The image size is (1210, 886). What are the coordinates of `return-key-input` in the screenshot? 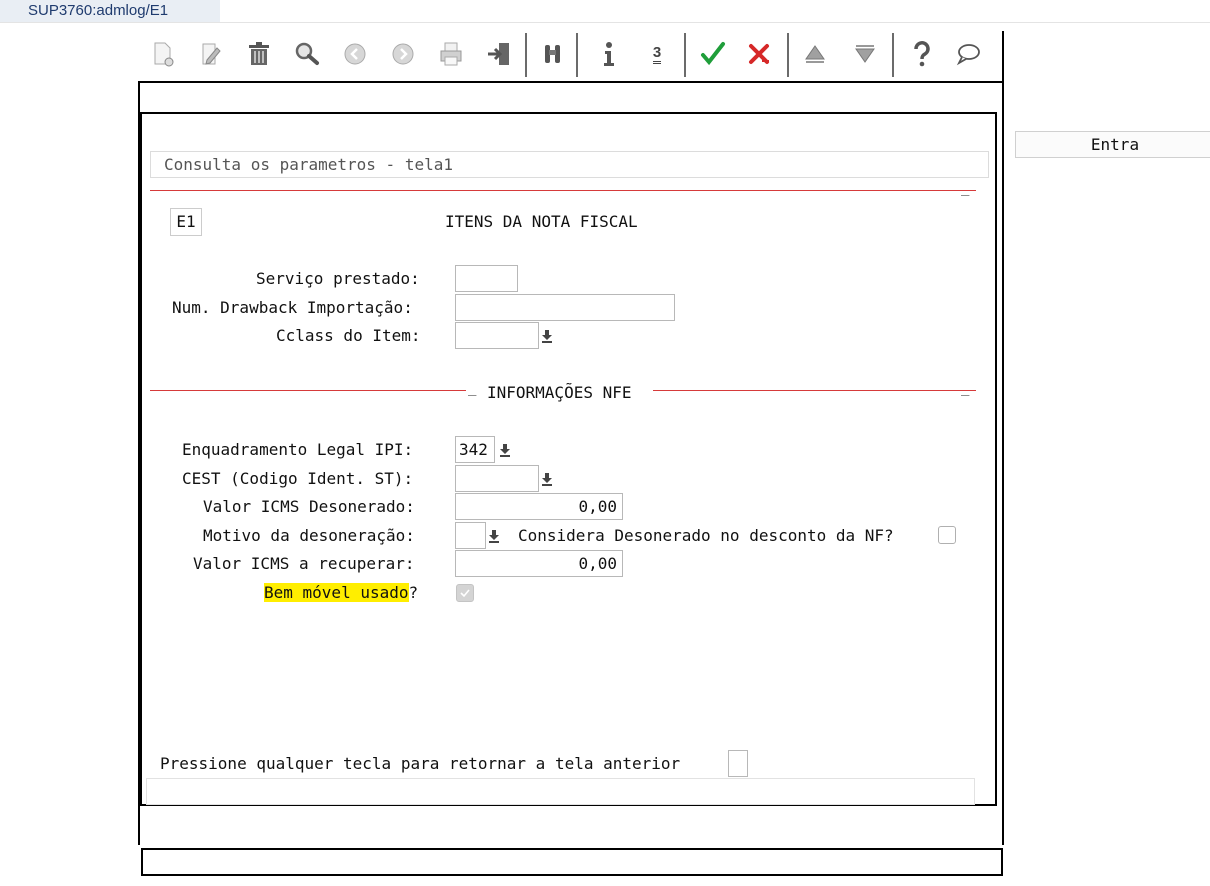 It's located at (738, 763).